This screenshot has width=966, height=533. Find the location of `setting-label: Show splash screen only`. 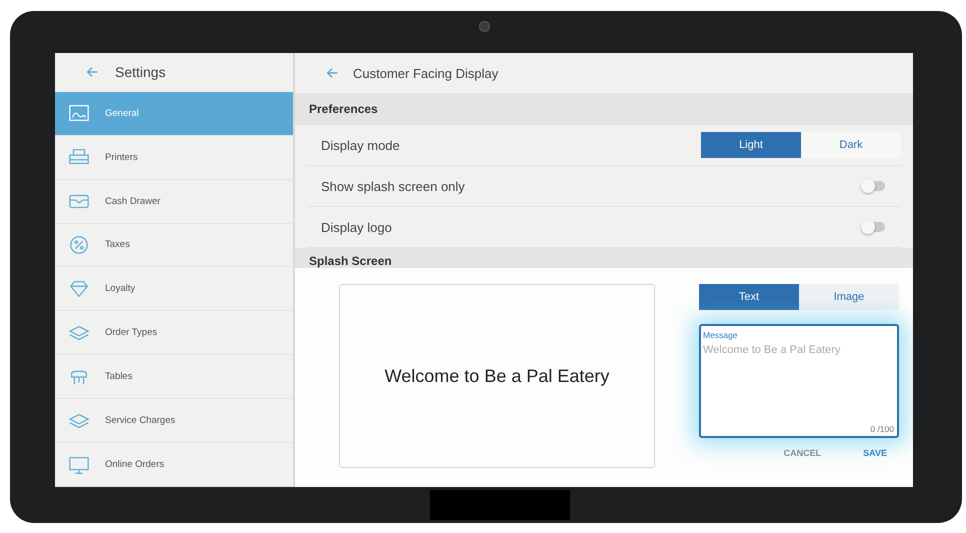

setting-label: Show splash screen only is located at coordinates (393, 186).